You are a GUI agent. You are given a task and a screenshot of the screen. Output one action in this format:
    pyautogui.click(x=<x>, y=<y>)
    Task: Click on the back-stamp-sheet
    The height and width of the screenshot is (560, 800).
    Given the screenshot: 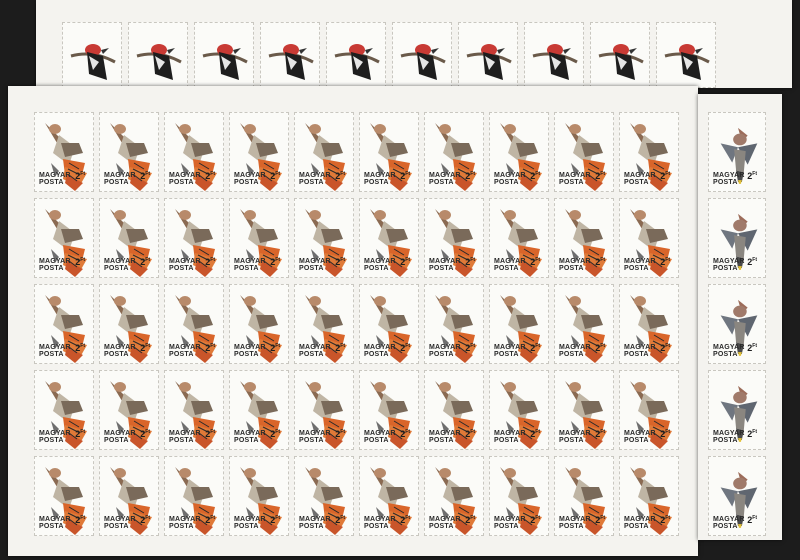 What is the action you would take?
    pyautogui.click(x=414, y=44)
    